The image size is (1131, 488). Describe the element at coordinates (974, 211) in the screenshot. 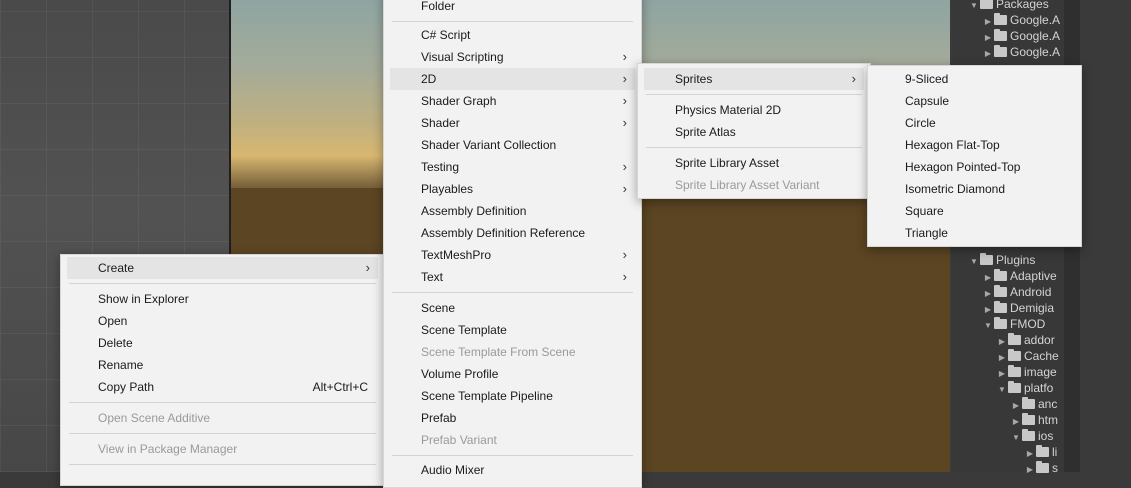

I see `menu-item-sprite-square: Square` at that location.